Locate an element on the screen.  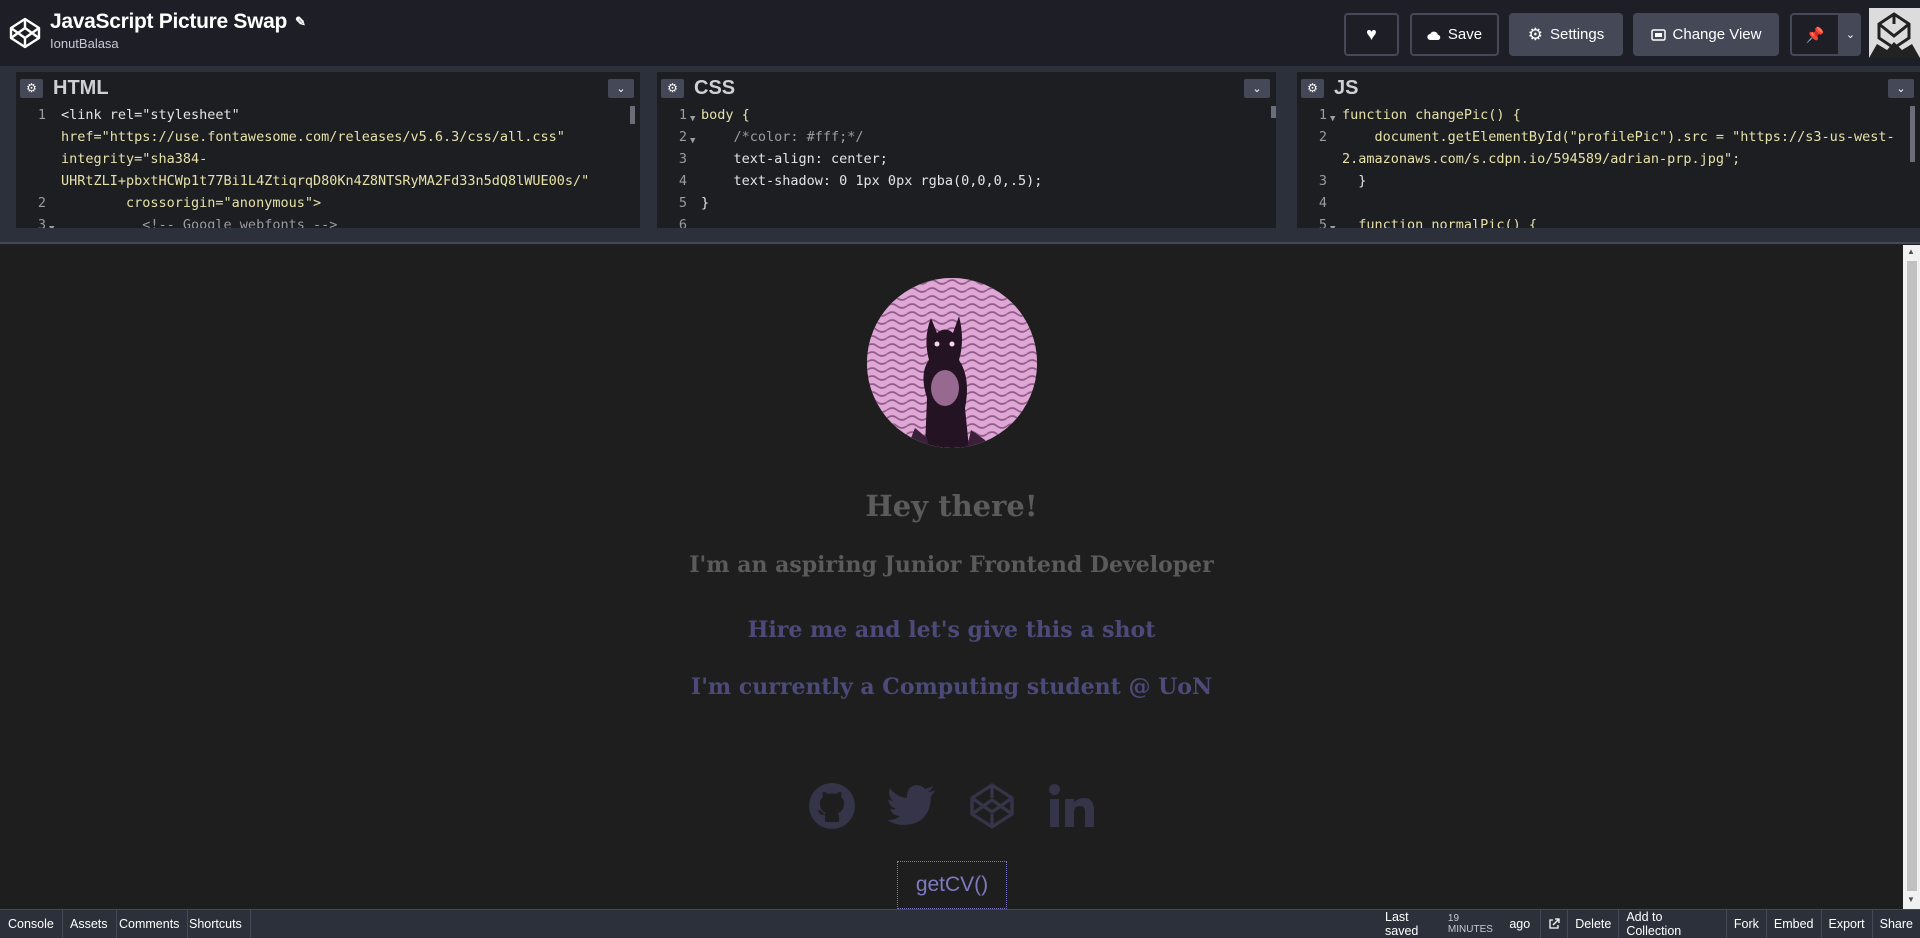
editor-resize-bar is located at coordinates (960, 236).